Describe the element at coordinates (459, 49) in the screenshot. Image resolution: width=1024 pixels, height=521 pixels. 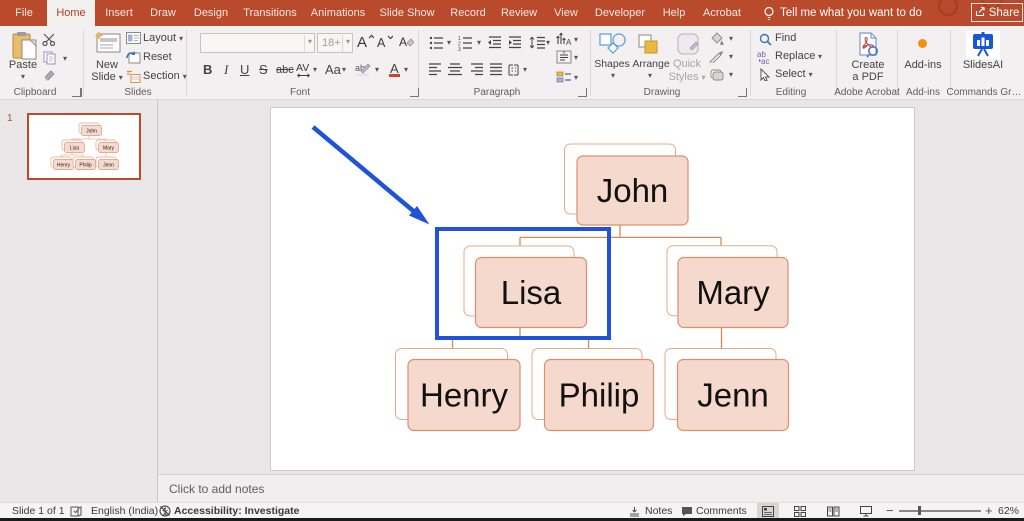
I see `svg-text: 3` at that location.